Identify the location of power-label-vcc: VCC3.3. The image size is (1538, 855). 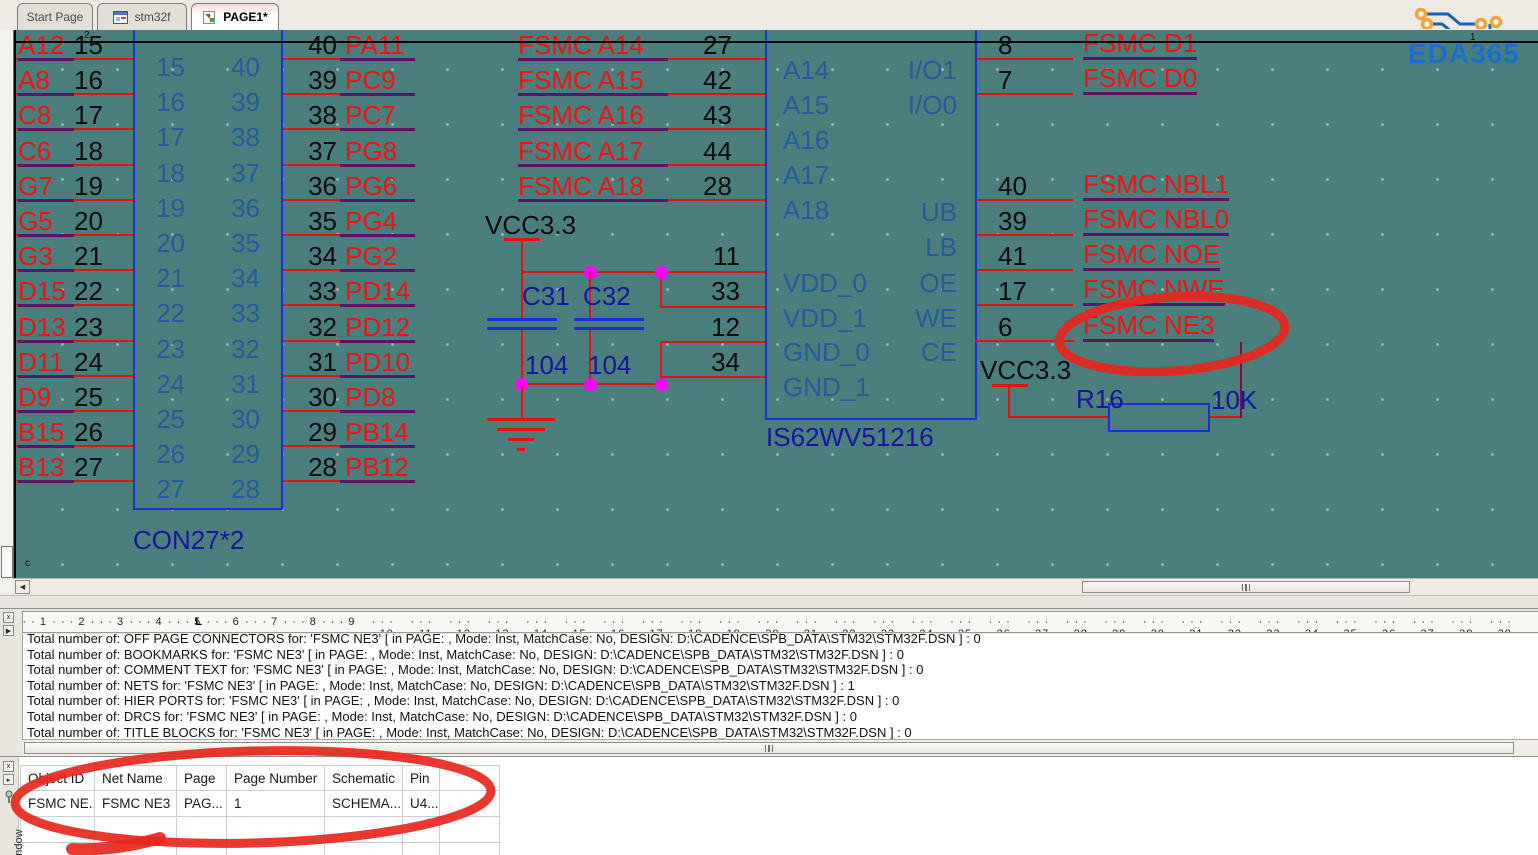
(530, 225).